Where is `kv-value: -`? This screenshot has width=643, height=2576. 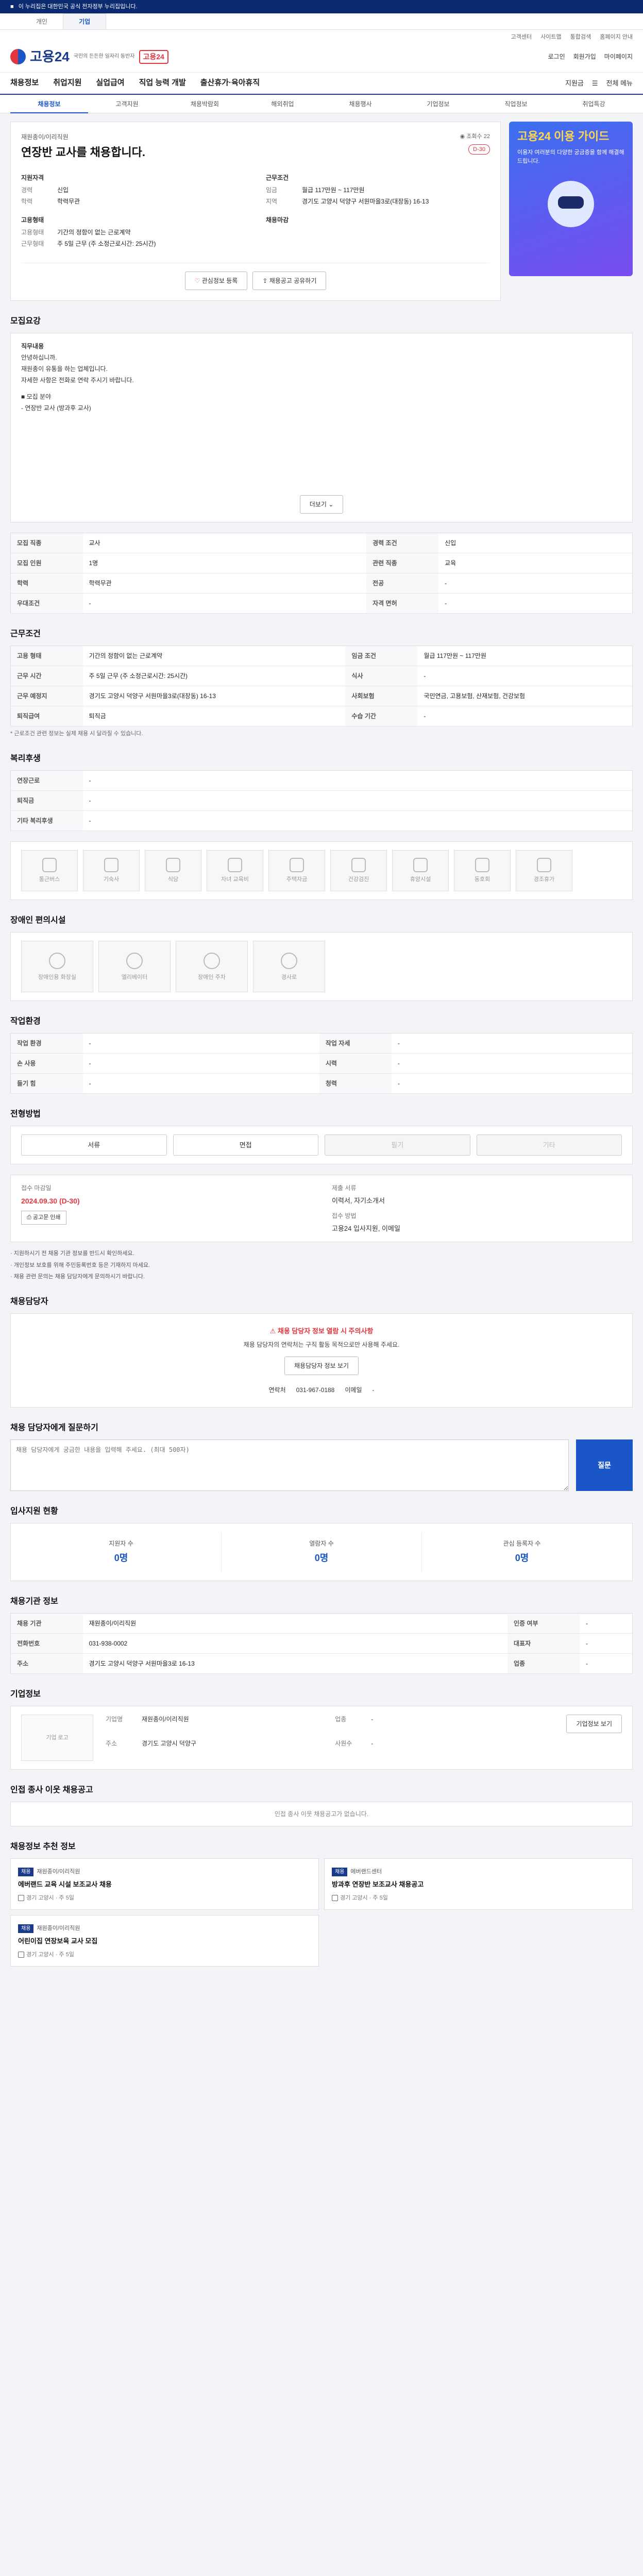
kv-value: - is located at coordinates (372, 1719).